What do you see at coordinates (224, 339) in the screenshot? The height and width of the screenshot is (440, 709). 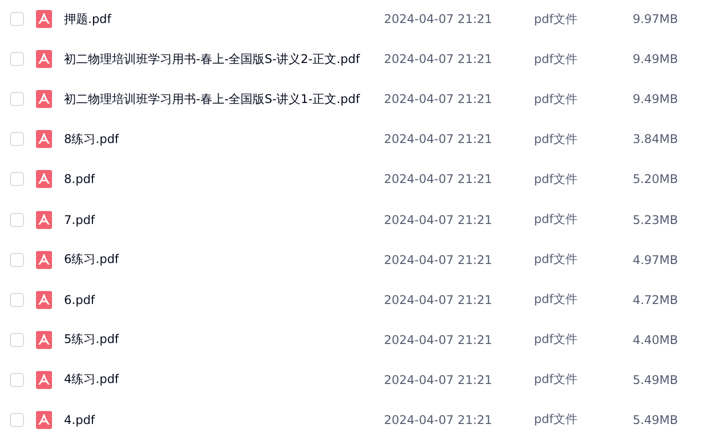 I see `file-name: 5练习.pdf` at bounding box center [224, 339].